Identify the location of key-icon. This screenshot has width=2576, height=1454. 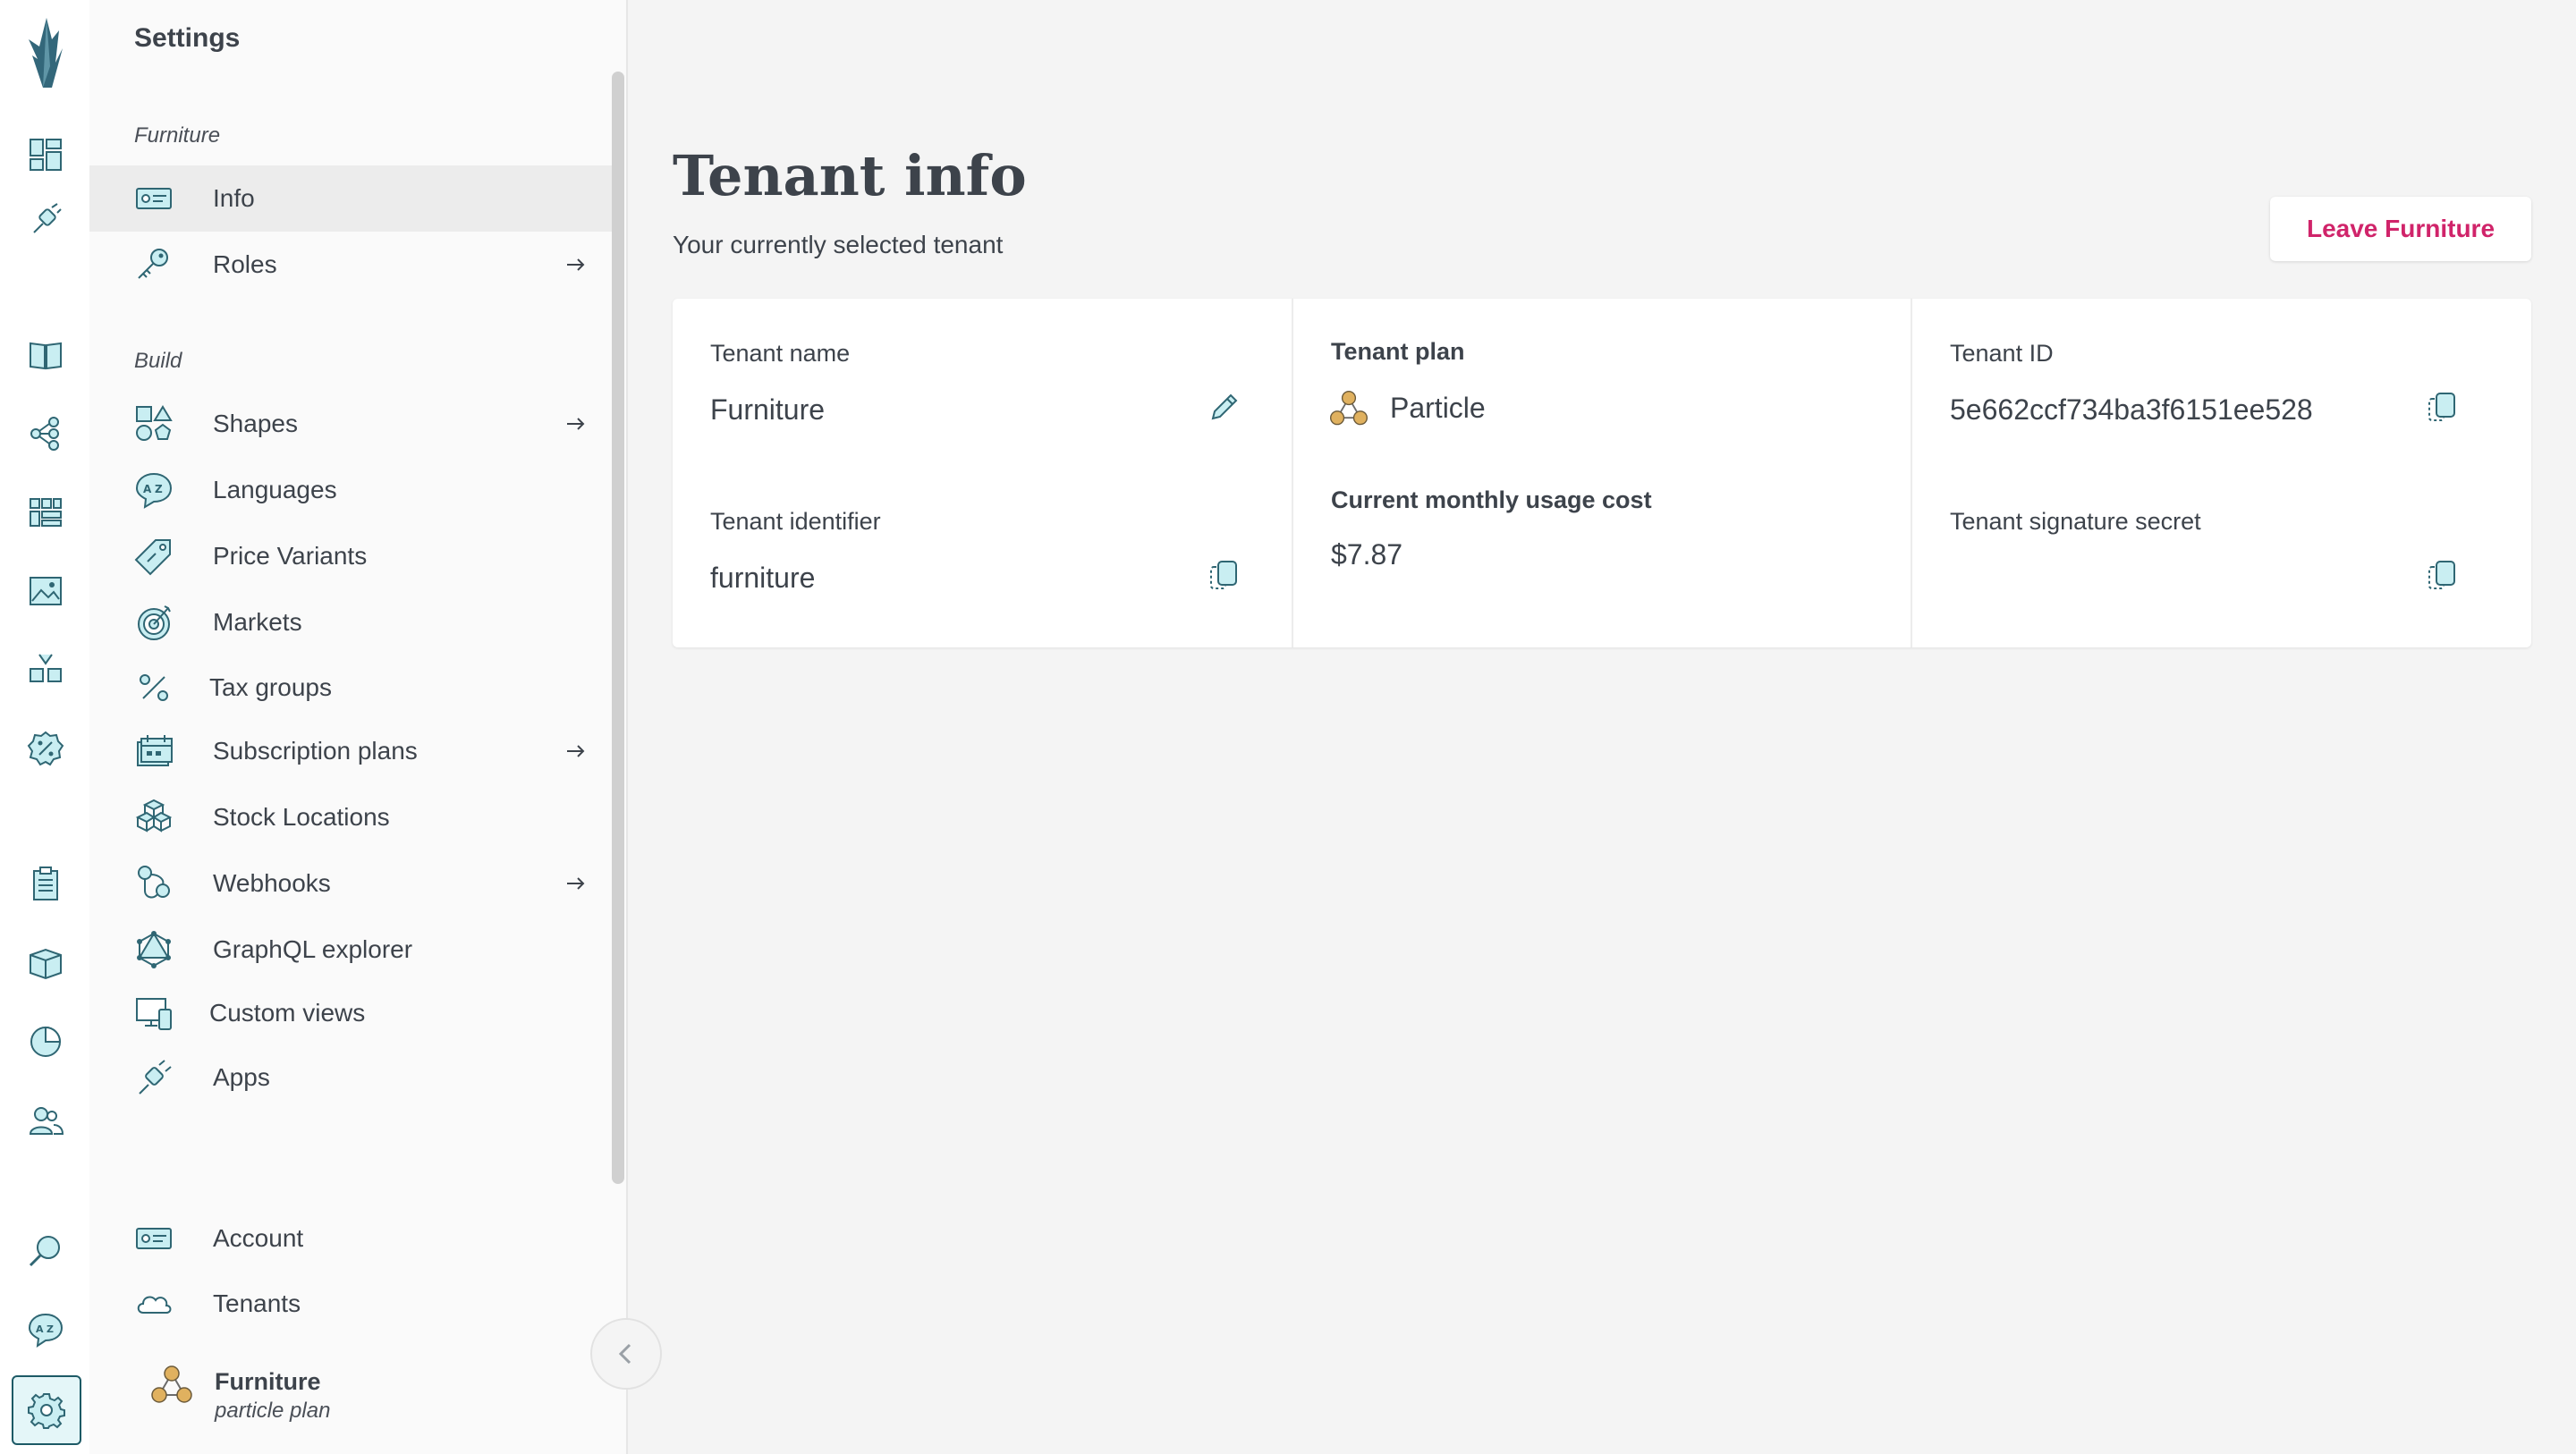
(154, 265).